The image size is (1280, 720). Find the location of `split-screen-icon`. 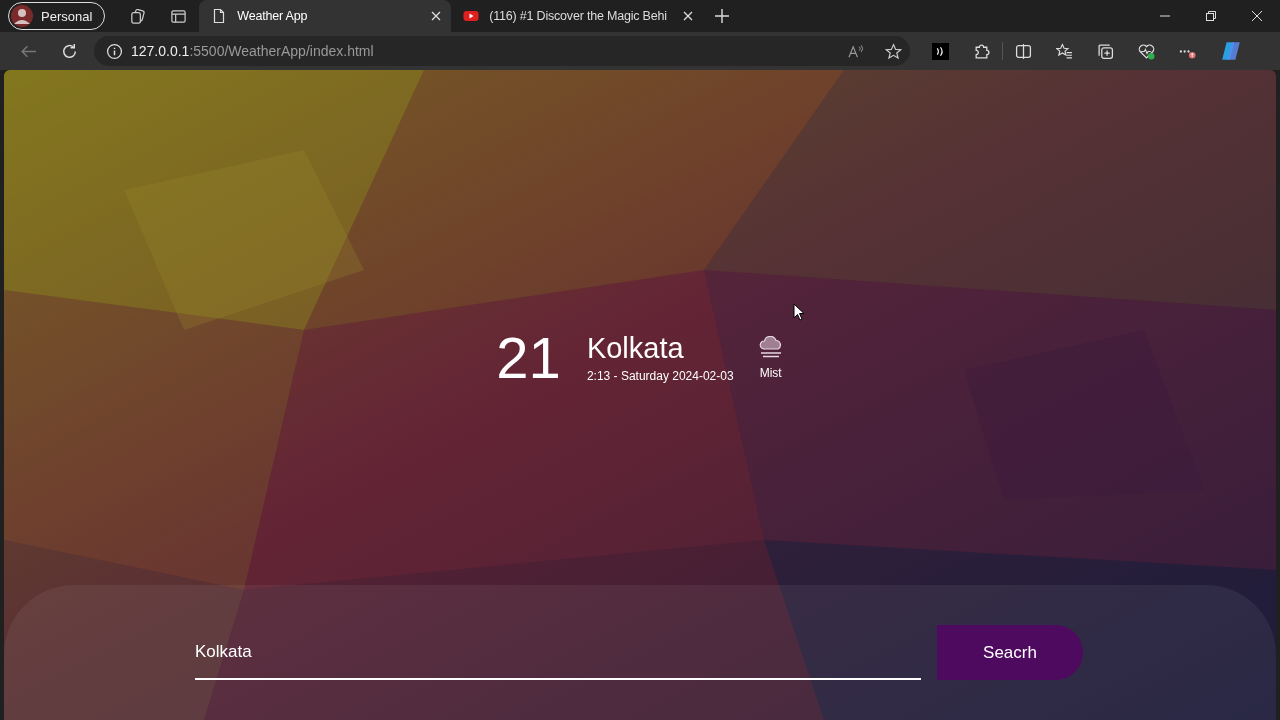

split-screen-icon is located at coordinates (1023, 51).